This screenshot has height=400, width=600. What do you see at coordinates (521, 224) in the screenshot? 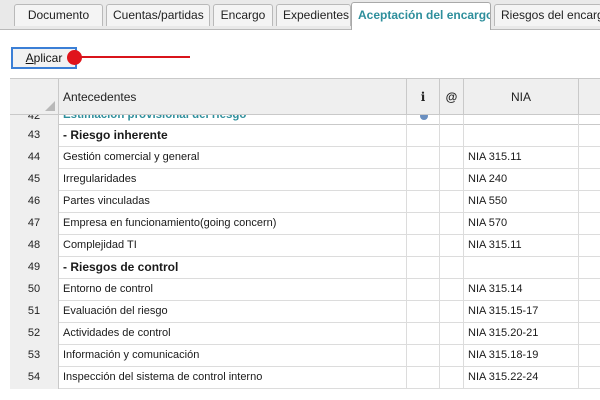
I see `nia-cell: NIA 570` at bounding box center [521, 224].